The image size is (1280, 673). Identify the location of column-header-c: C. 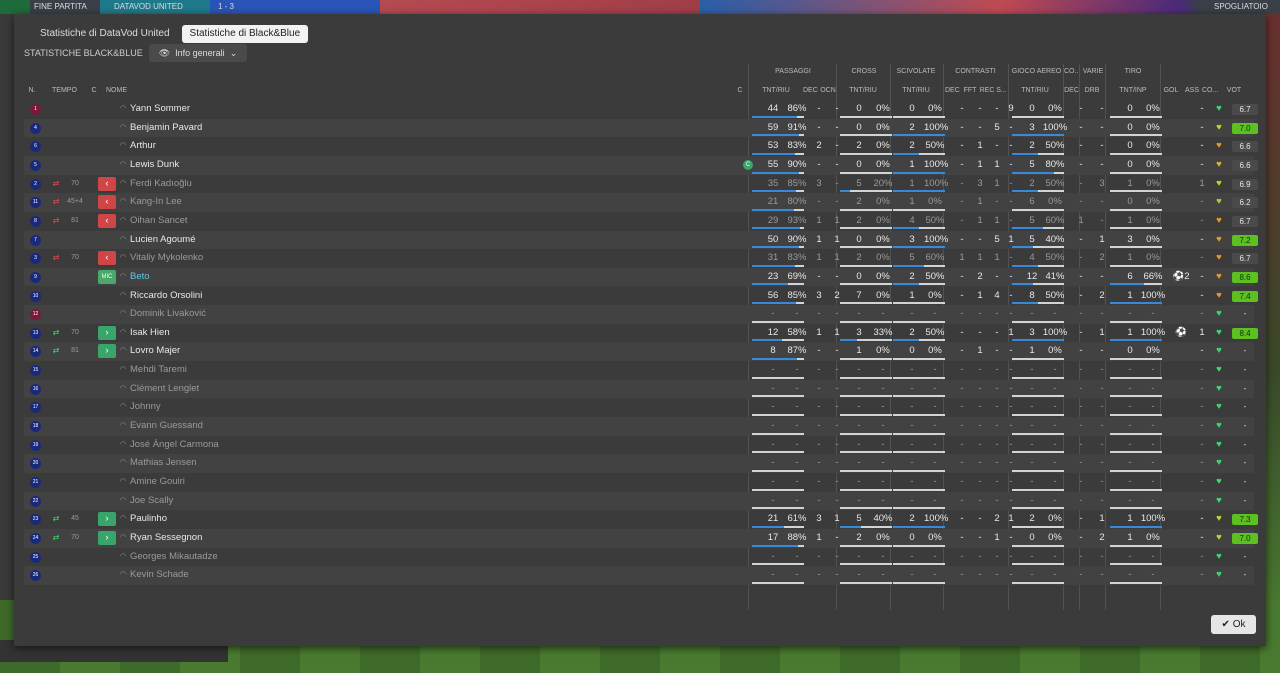
(94, 90).